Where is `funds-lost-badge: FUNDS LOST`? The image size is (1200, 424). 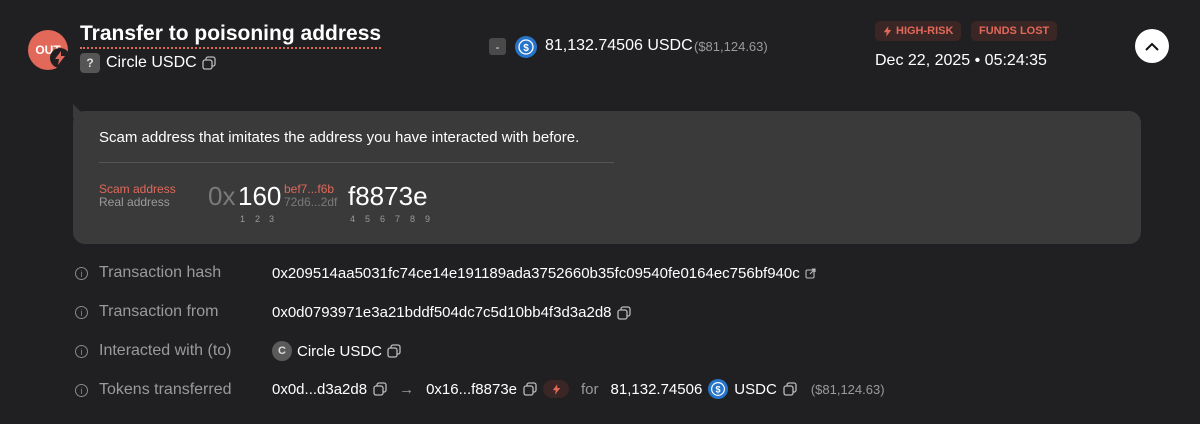 funds-lost-badge: FUNDS LOST is located at coordinates (1014, 31).